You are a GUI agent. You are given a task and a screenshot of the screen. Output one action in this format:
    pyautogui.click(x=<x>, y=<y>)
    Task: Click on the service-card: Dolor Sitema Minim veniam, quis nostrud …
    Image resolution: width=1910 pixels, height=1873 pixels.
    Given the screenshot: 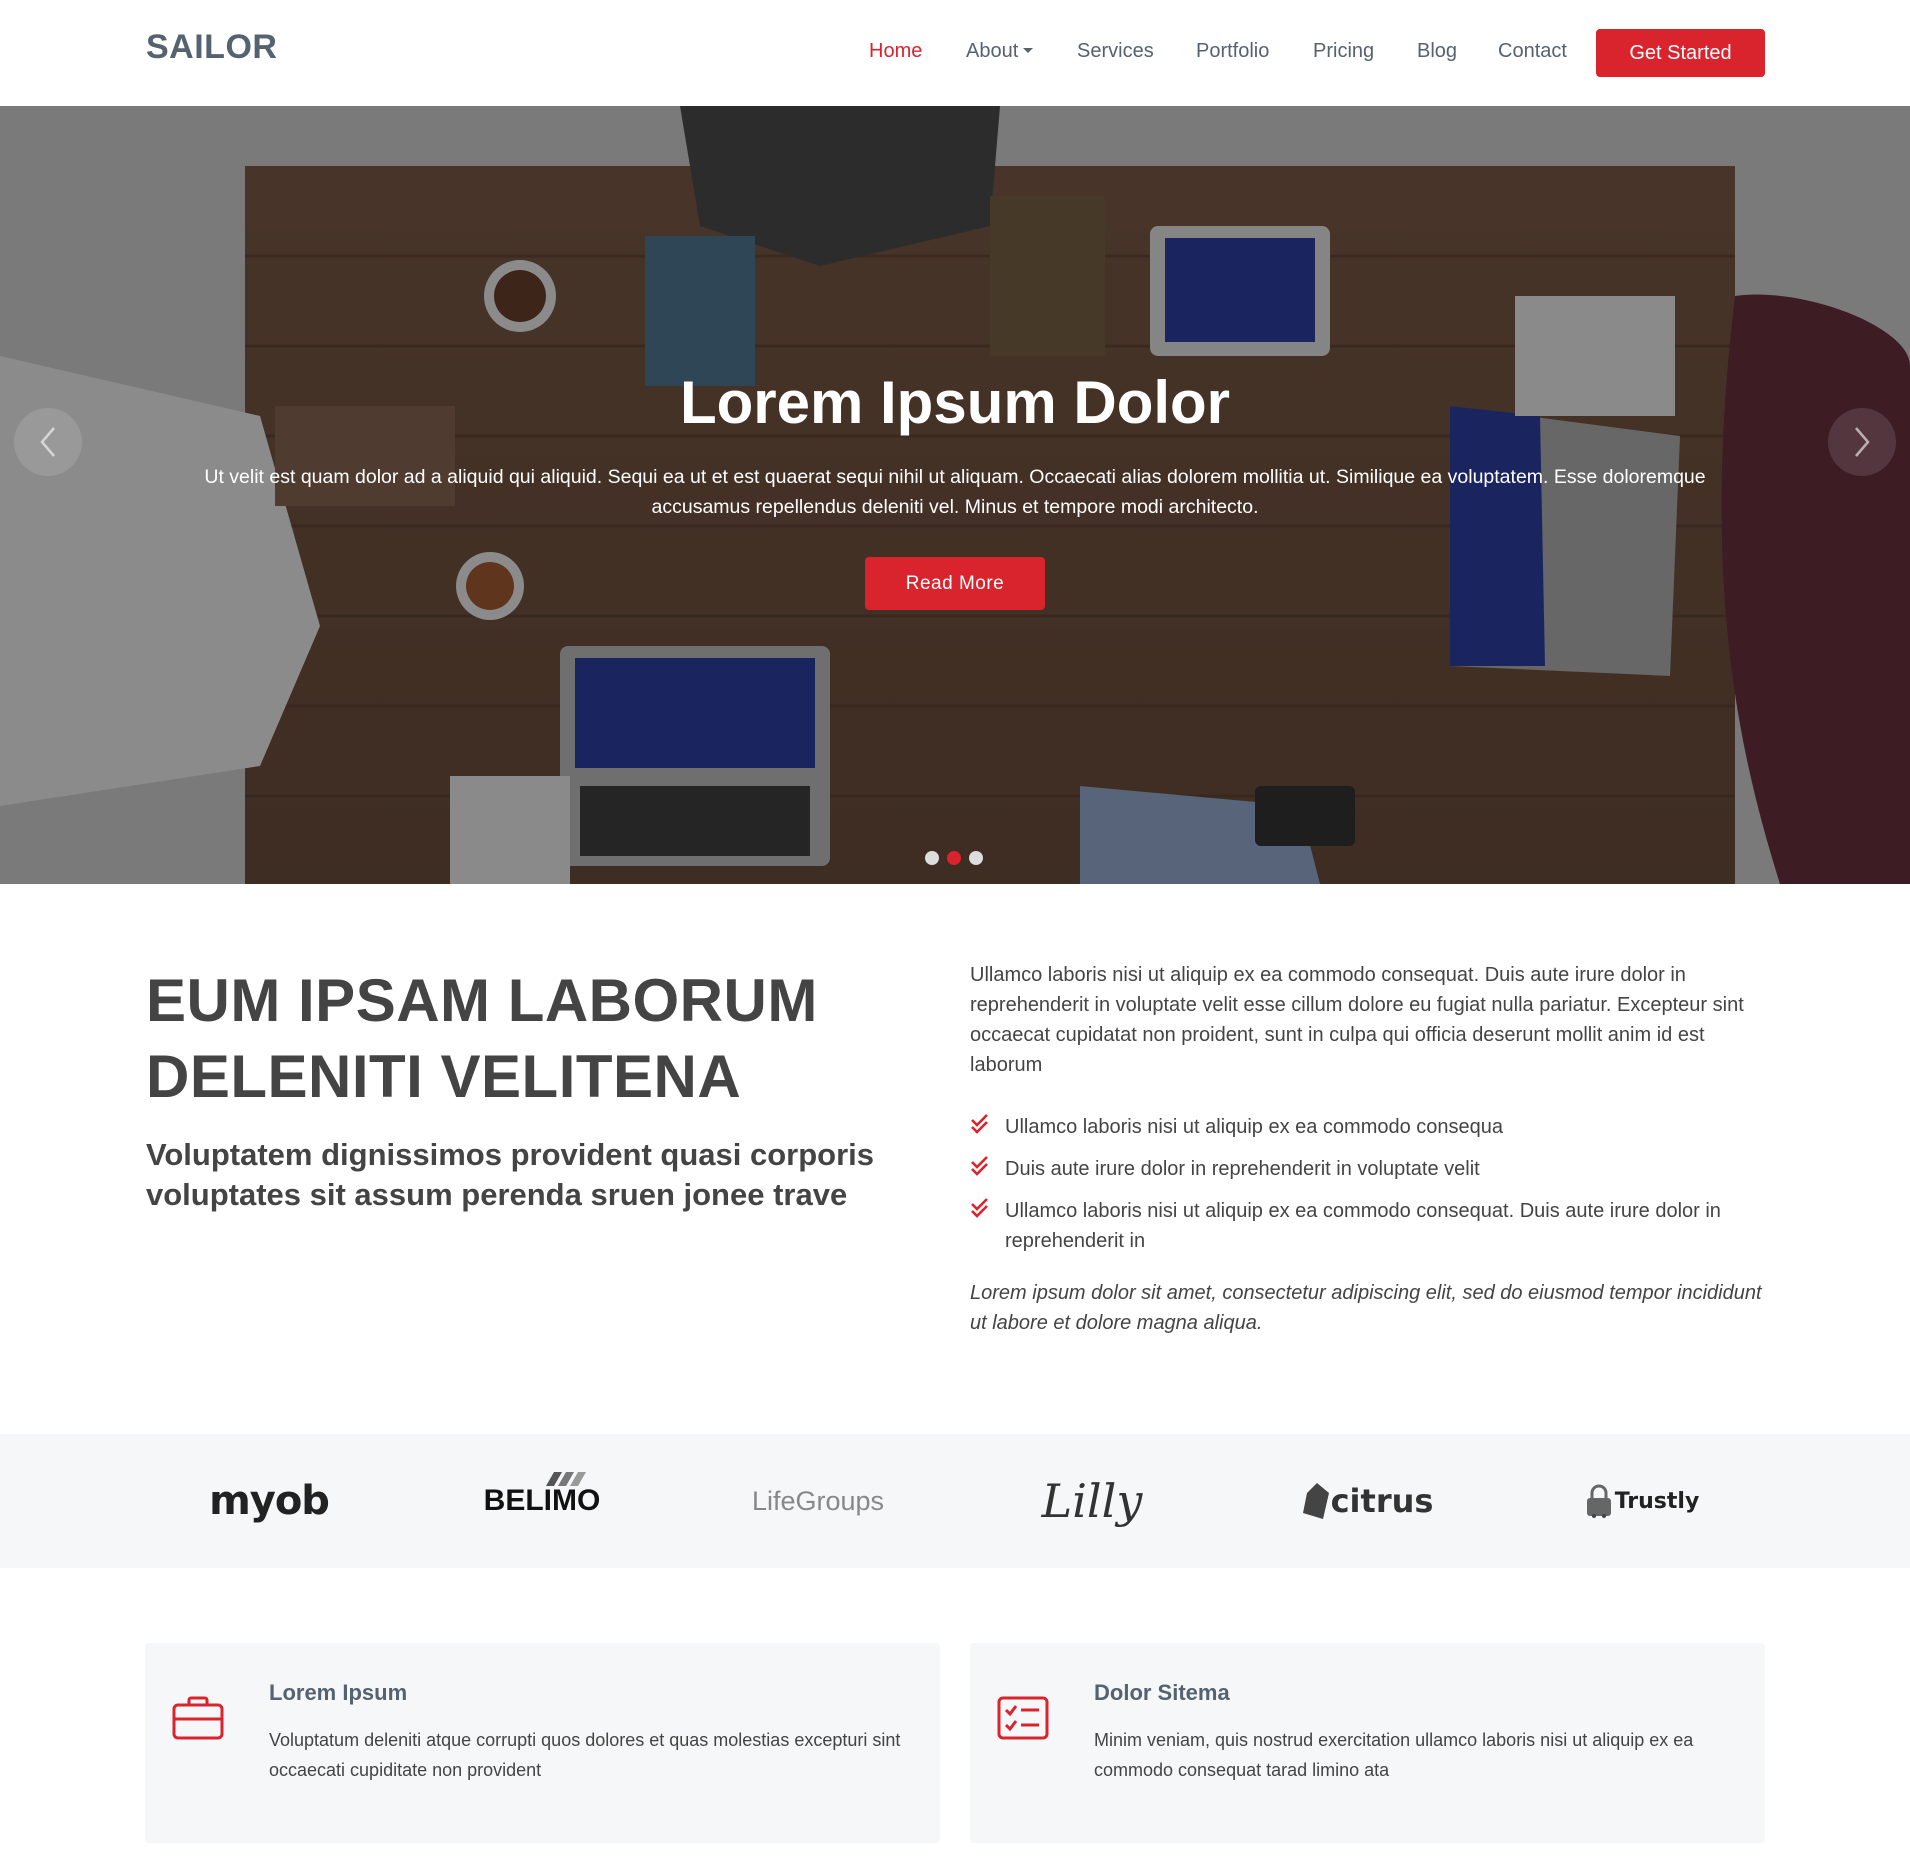 What is the action you would take?
    pyautogui.click(x=1367, y=1743)
    